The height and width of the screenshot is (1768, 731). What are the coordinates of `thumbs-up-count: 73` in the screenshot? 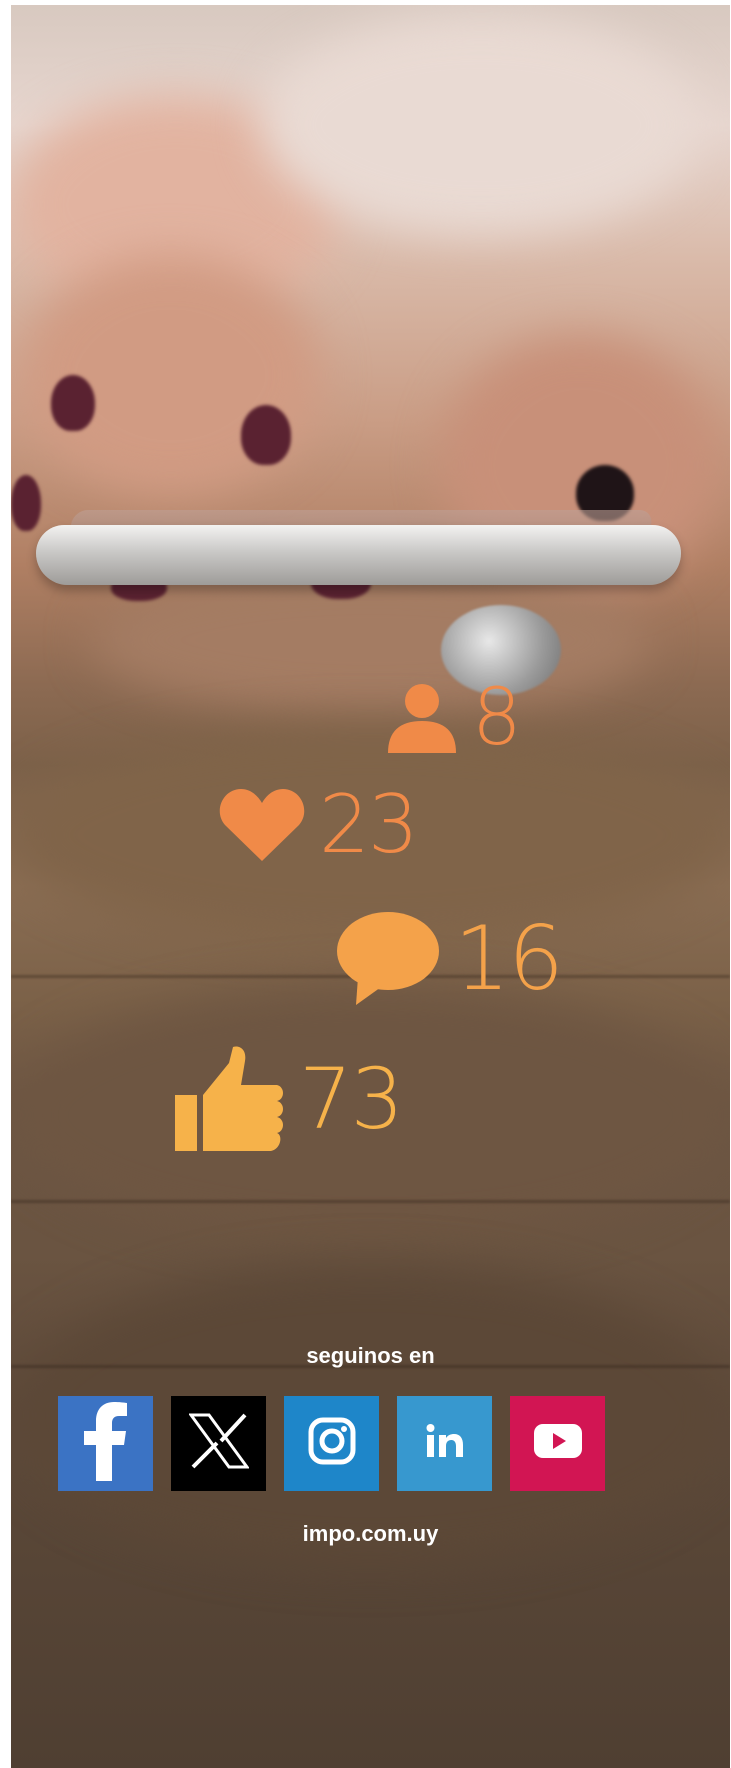 It's located at (351, 1099).